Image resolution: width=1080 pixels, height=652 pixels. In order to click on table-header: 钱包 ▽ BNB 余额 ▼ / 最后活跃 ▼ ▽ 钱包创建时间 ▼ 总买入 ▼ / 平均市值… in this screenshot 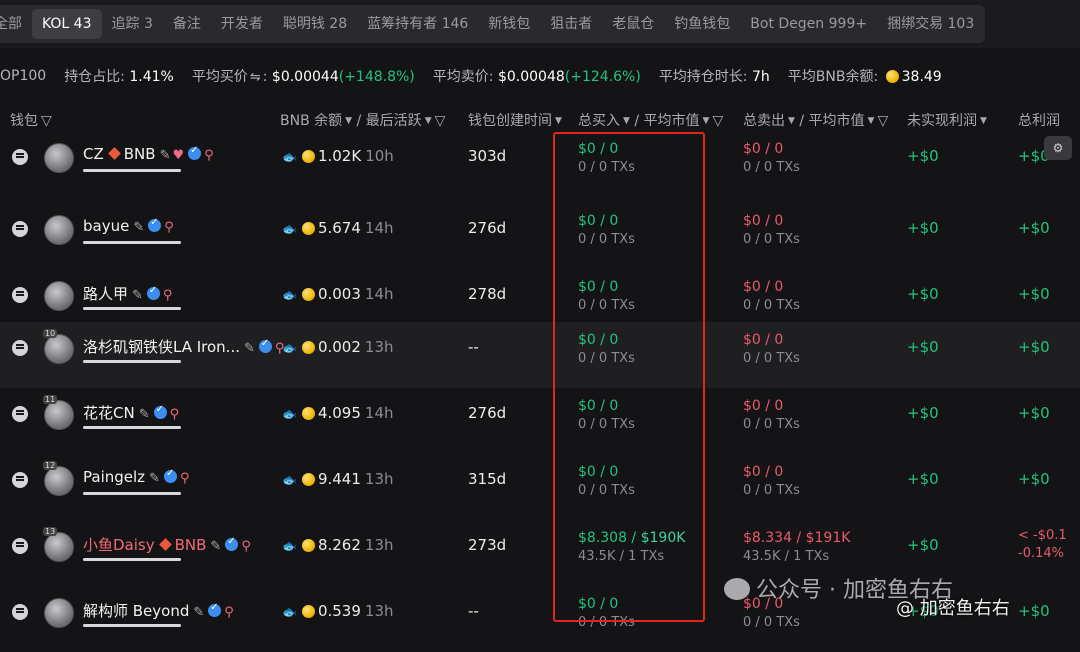, I will do `click(540, 120)`.